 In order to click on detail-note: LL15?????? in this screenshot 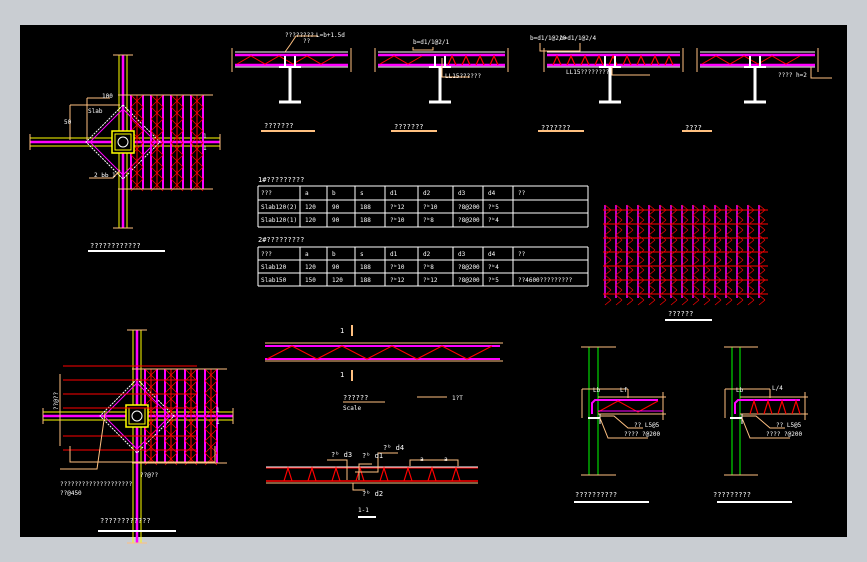, I will do `click(463, 76)`.